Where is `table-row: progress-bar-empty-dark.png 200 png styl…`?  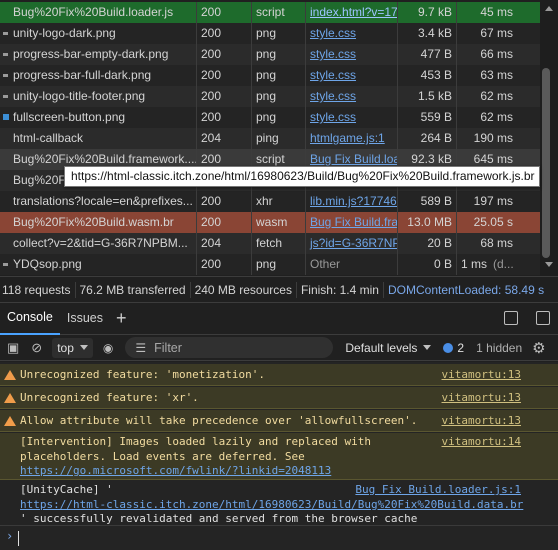 table-row: progress-bar-empty-dark.png 200 png styl… is located at coordinates (270, 54).